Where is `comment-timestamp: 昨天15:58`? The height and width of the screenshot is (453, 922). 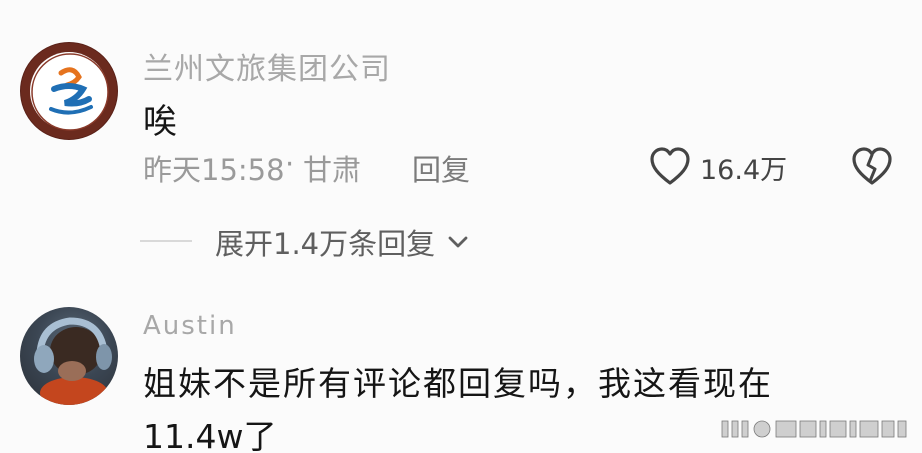
comment-timestamp: 昨天15:58 is located at coordinates (214, 170).